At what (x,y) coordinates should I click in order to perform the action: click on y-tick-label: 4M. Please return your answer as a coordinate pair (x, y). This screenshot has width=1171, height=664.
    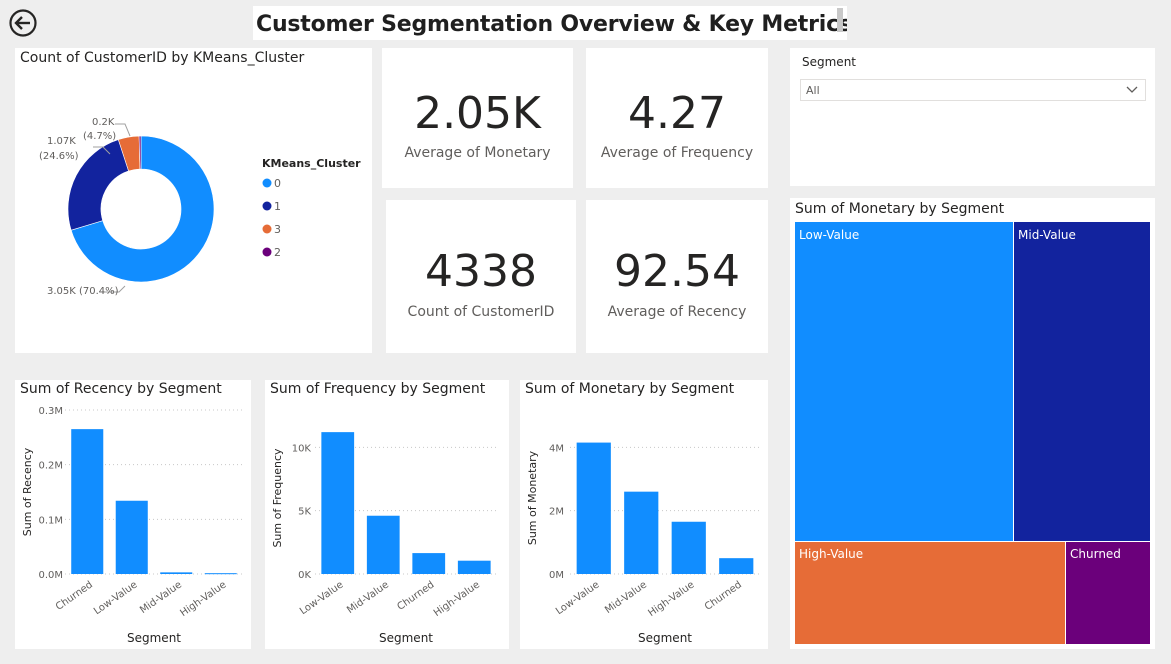
    Looking at the image, I should click on (556, 448).